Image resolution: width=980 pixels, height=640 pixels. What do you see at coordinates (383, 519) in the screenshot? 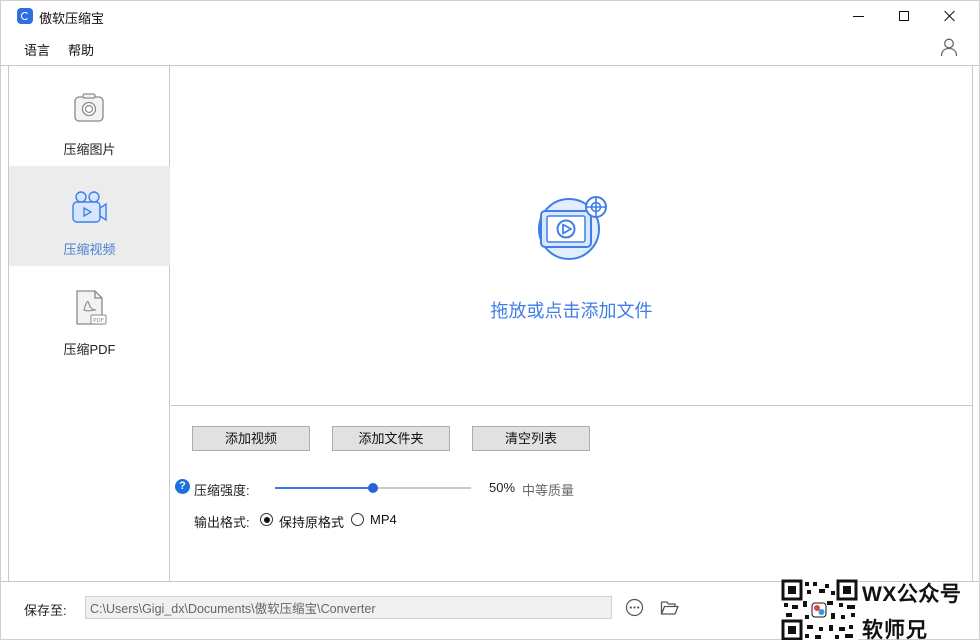
I see `radio-mp4-label: MP4` at bounding box center [383, 519].